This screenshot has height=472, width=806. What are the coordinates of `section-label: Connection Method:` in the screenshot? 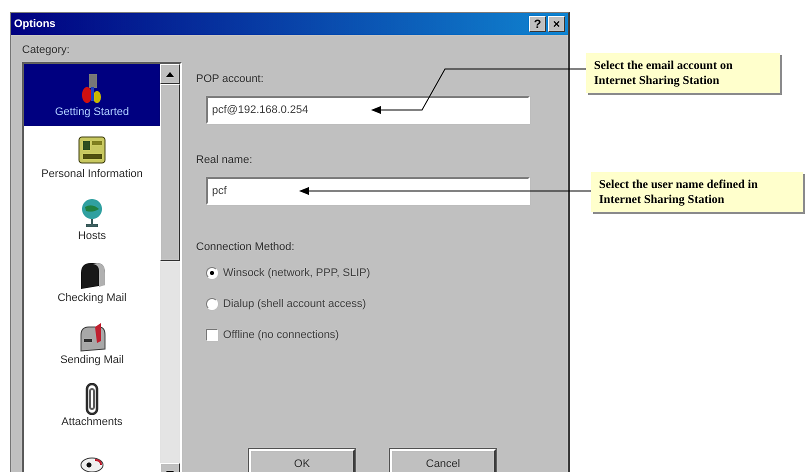 It's located at (246, 247).